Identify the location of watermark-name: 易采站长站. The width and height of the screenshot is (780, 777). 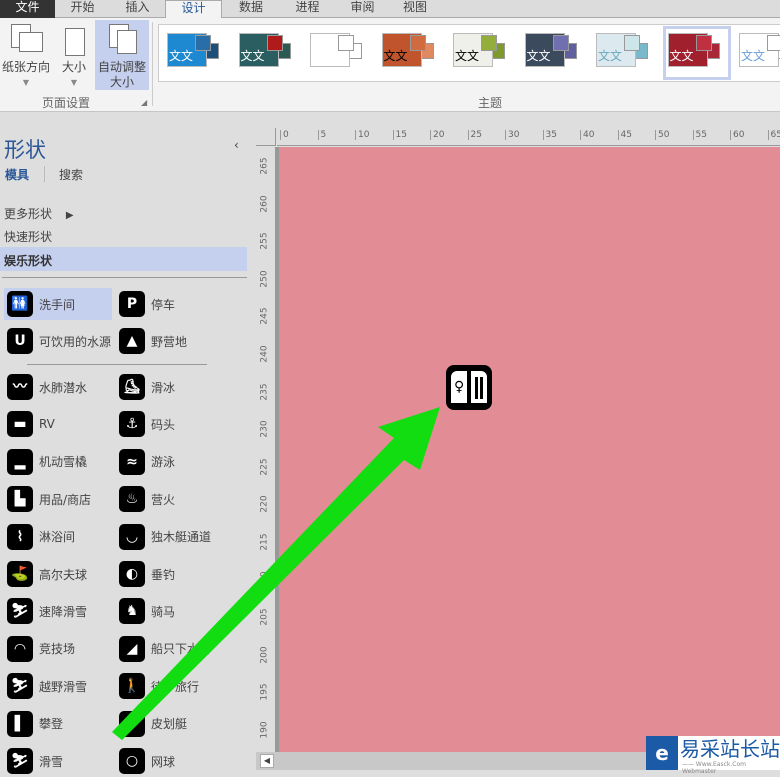
(730, 749).